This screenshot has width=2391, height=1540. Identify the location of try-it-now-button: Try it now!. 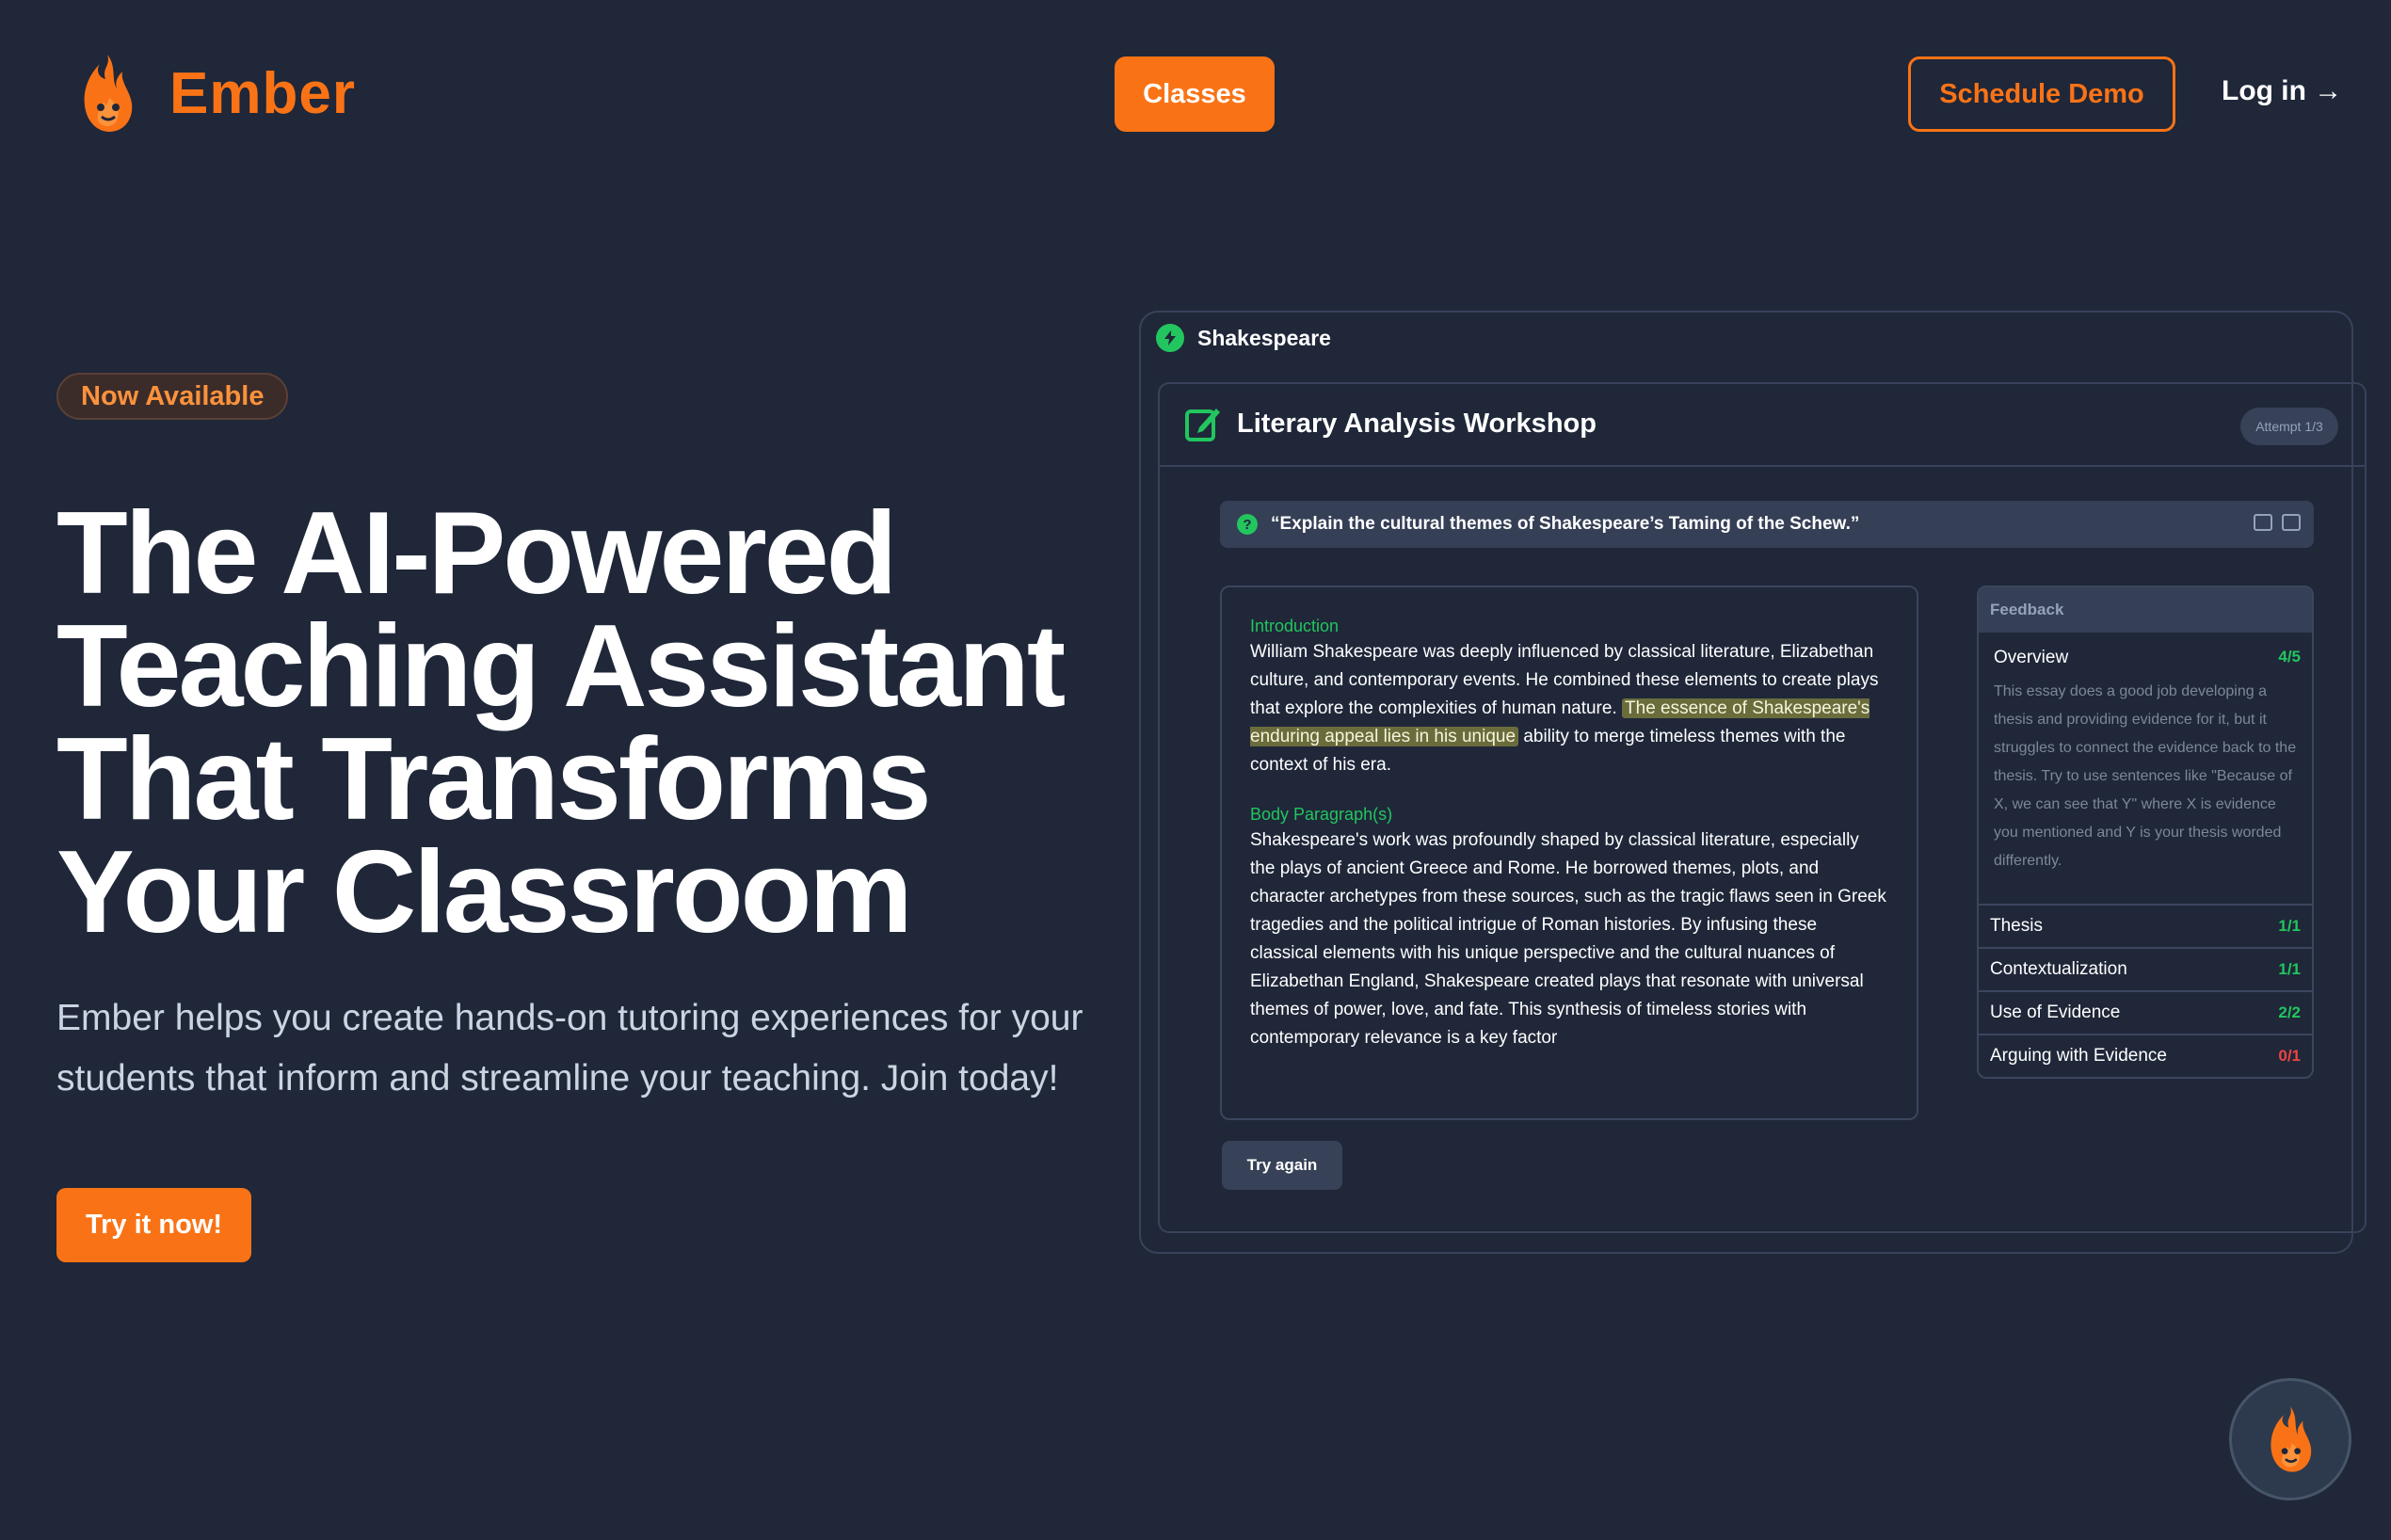
(153, 1225).